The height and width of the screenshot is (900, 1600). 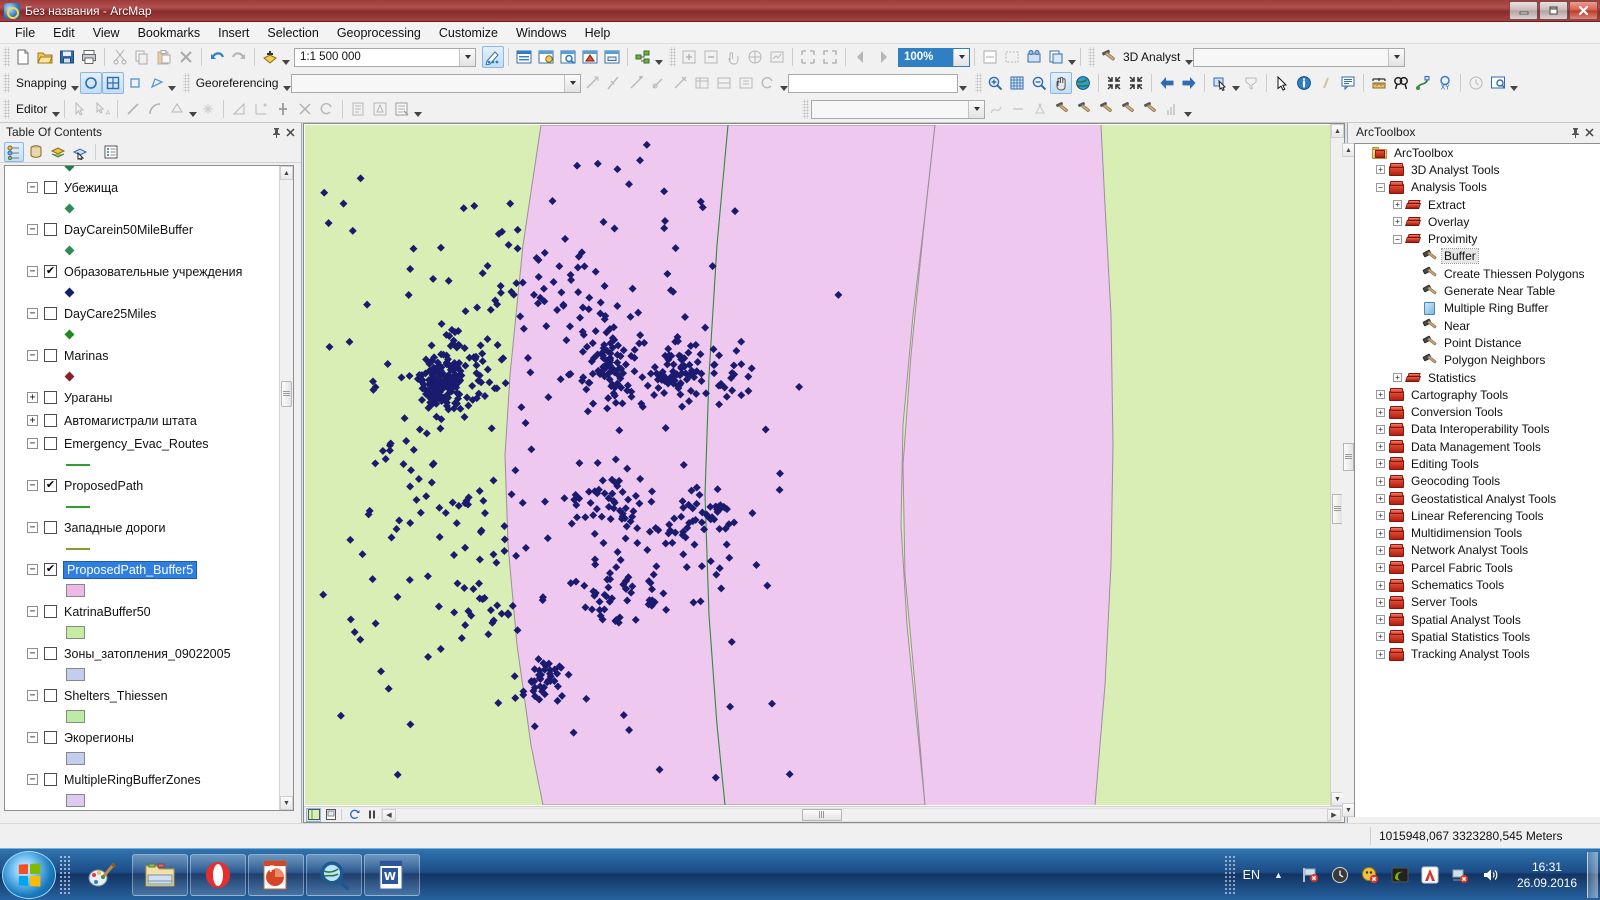 I want to click on clock-icon, so click(x=1340, y=875).